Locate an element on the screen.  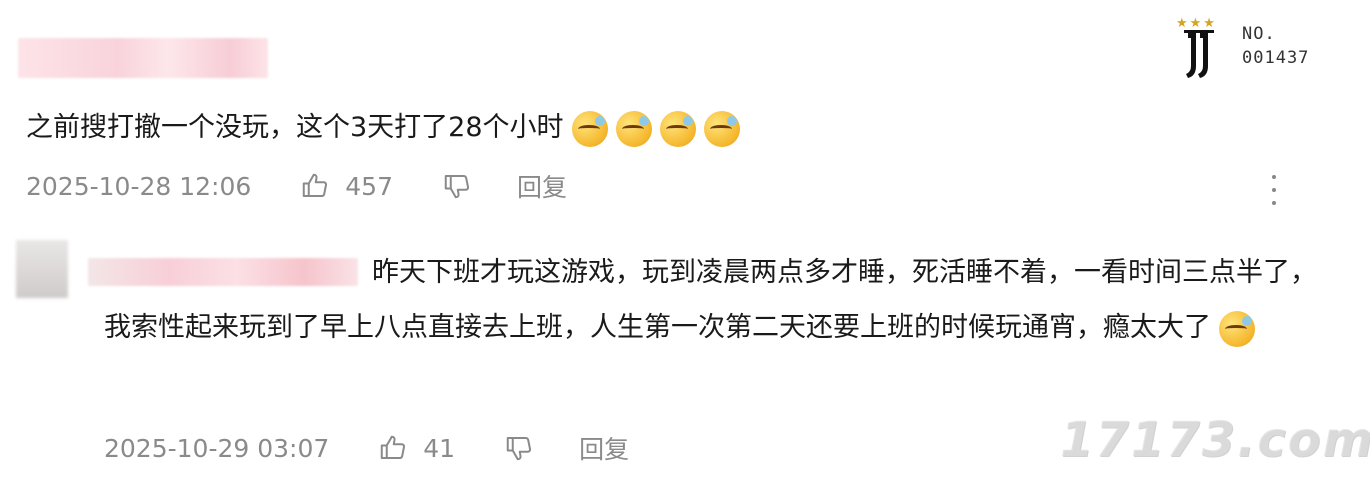
serial-number: NO. 001437 is located at coordinates (1275, 46).